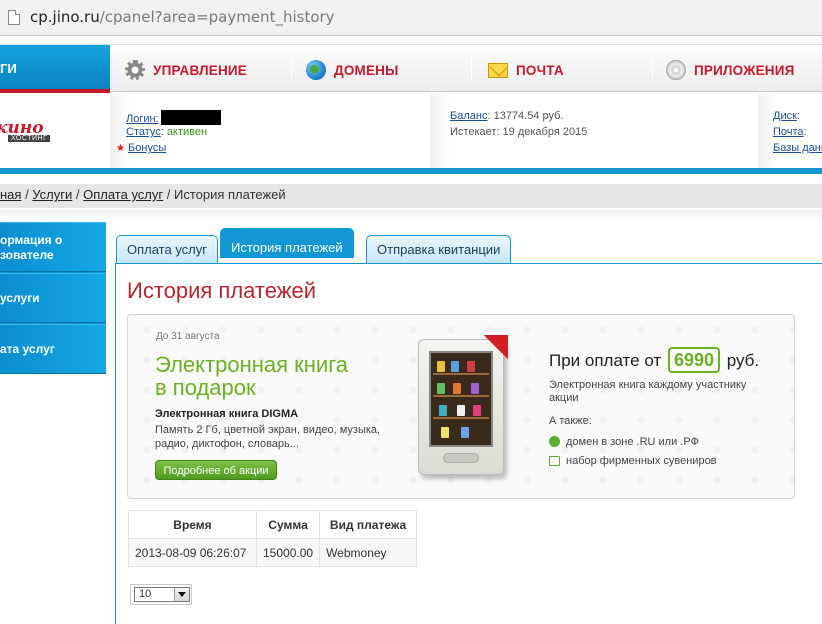 This screenshot has height=624, width=822. Describe the element at coordinates (187, 132) in the screenshot. I see `status-value: активен` at that location.